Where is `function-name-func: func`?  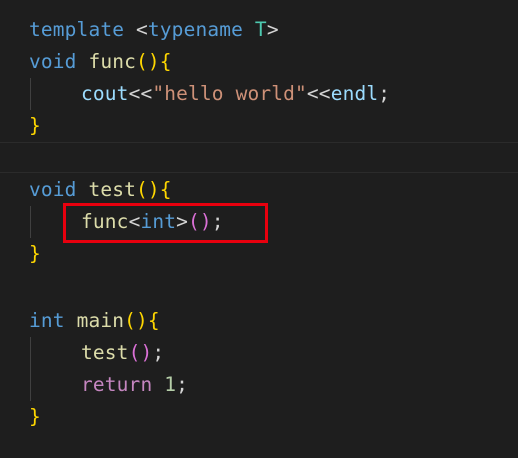 function-name-func: func is located at coordinates (112, 61).